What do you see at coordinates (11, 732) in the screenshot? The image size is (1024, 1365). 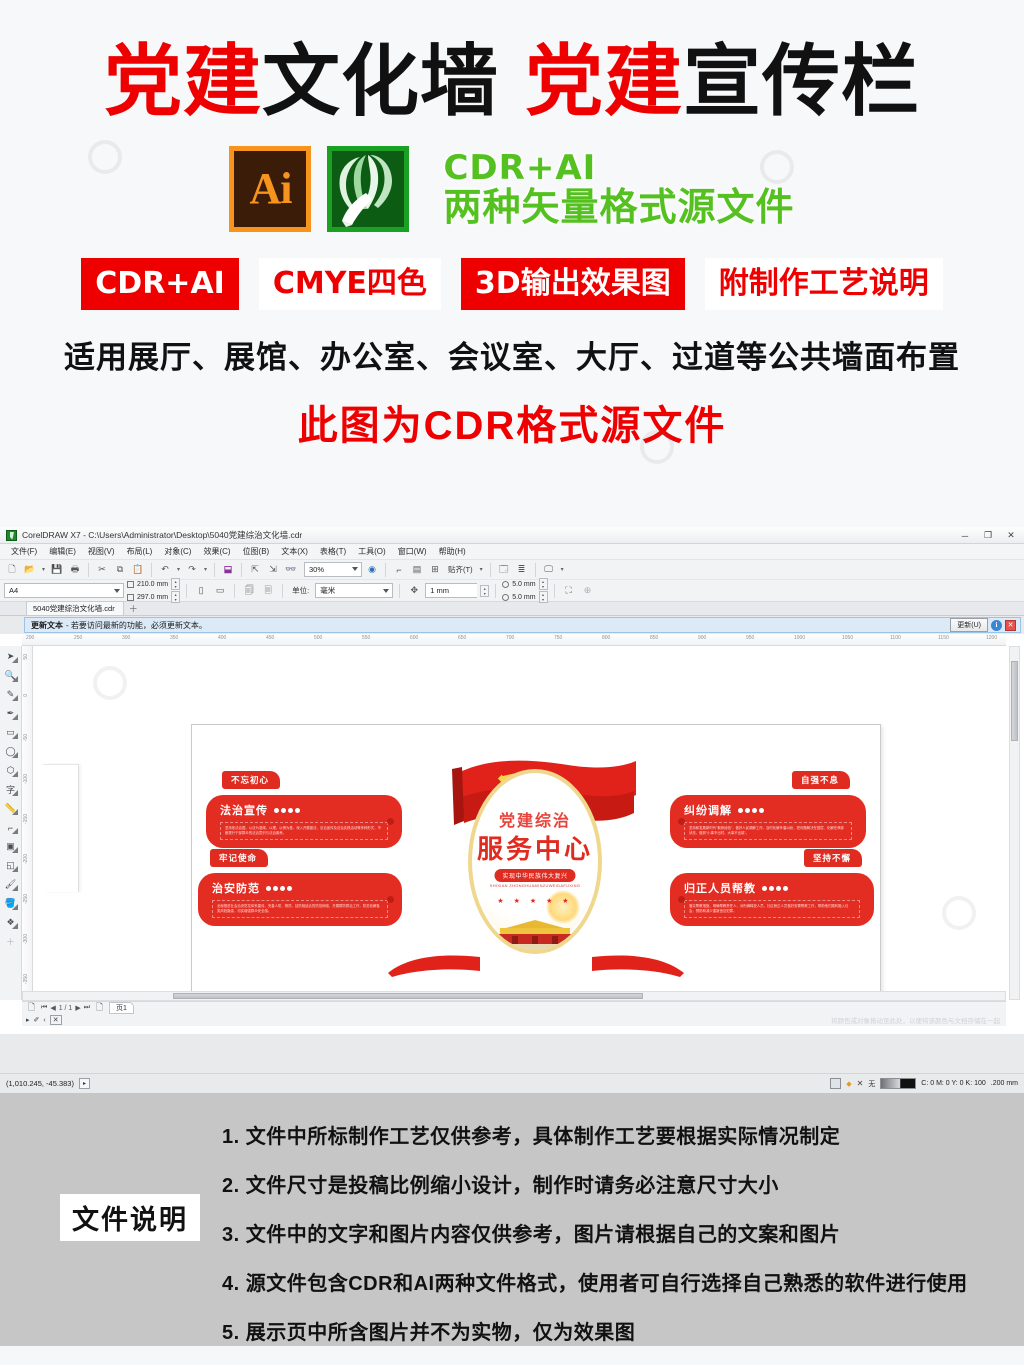 I see `rectangle-tool-icon: ▭` at bounding box center [11, 732].